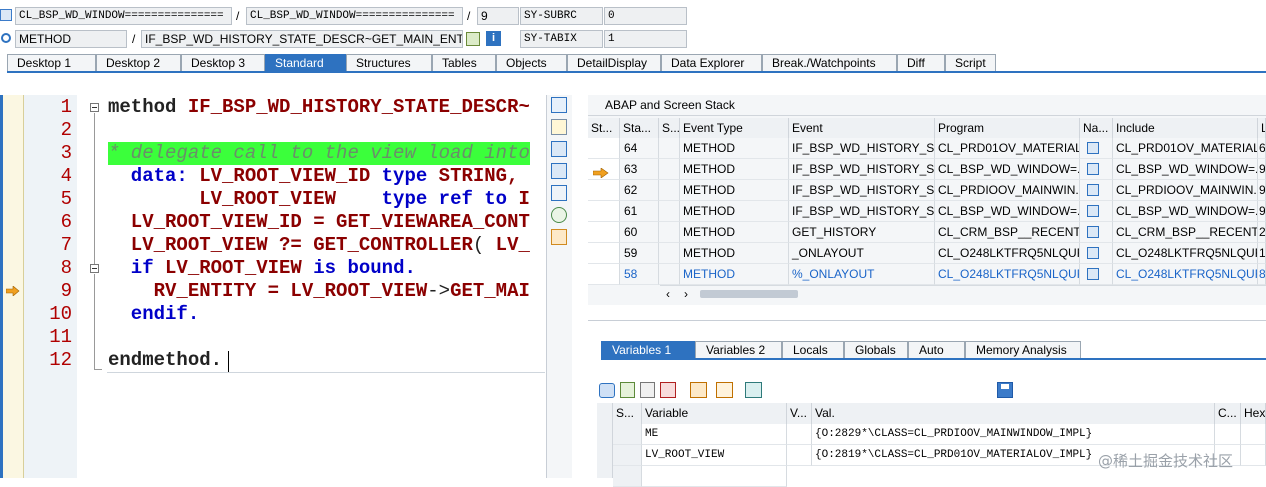 Image resolution: width=1266 pixels, height=487 pixels. What do you see at coordinates (1185, 128) in the screenshot?
I see `stack-col-include: Include` at bounding box center [1185, 128].